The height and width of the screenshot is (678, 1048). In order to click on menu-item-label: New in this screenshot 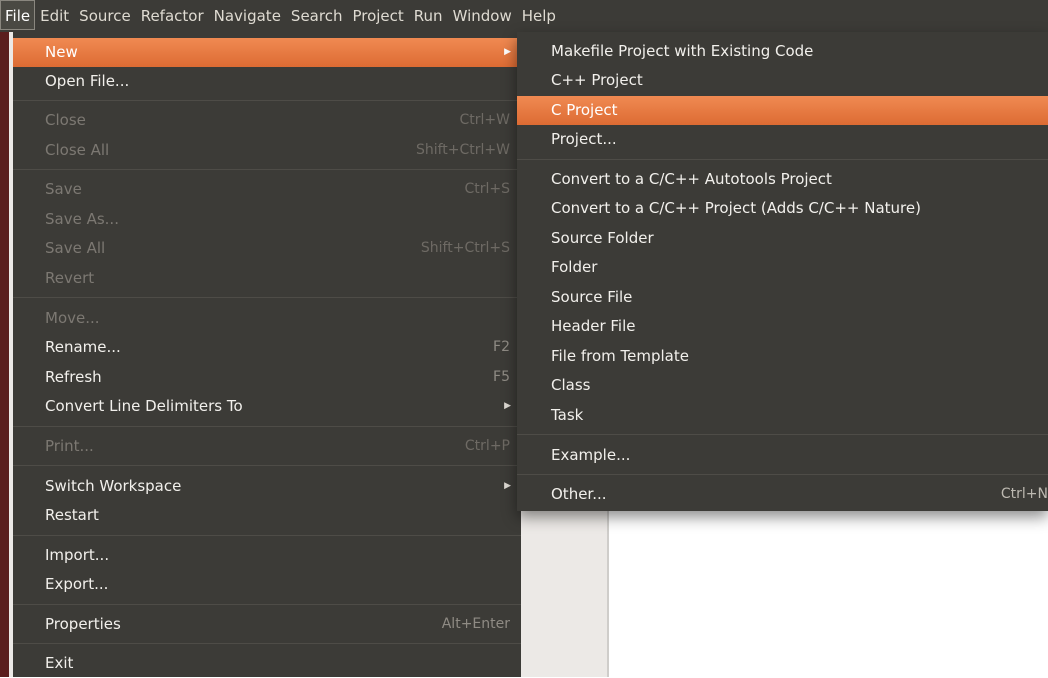, I will do `click(61, 52)`.